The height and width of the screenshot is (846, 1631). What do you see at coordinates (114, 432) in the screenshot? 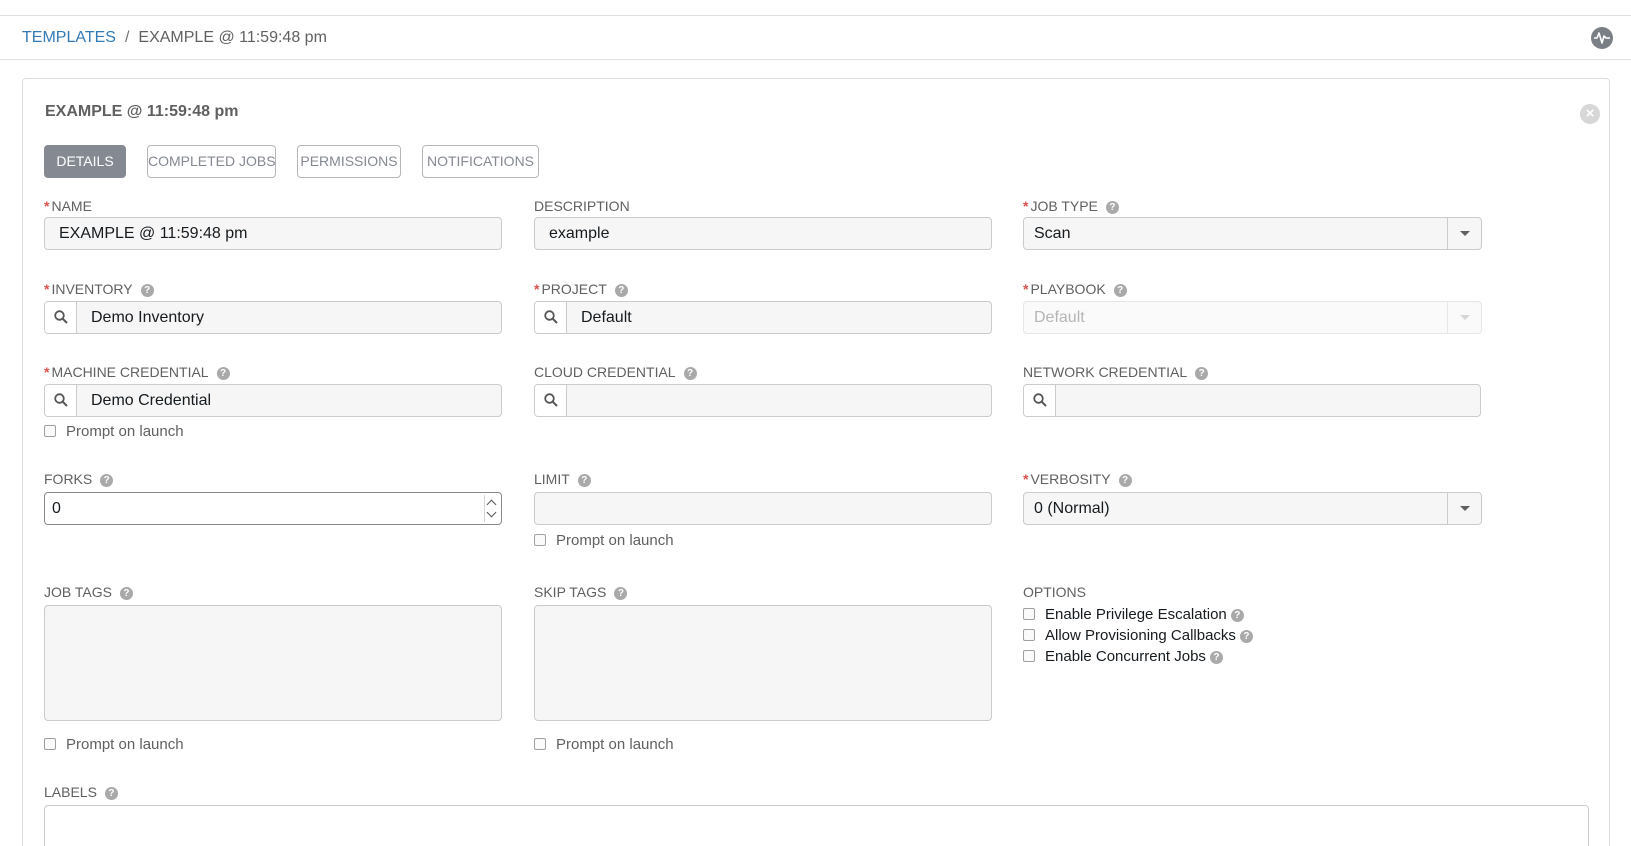
I see `machine-credential-prompt: Prompt on launch` at bounding box center [114, 432].